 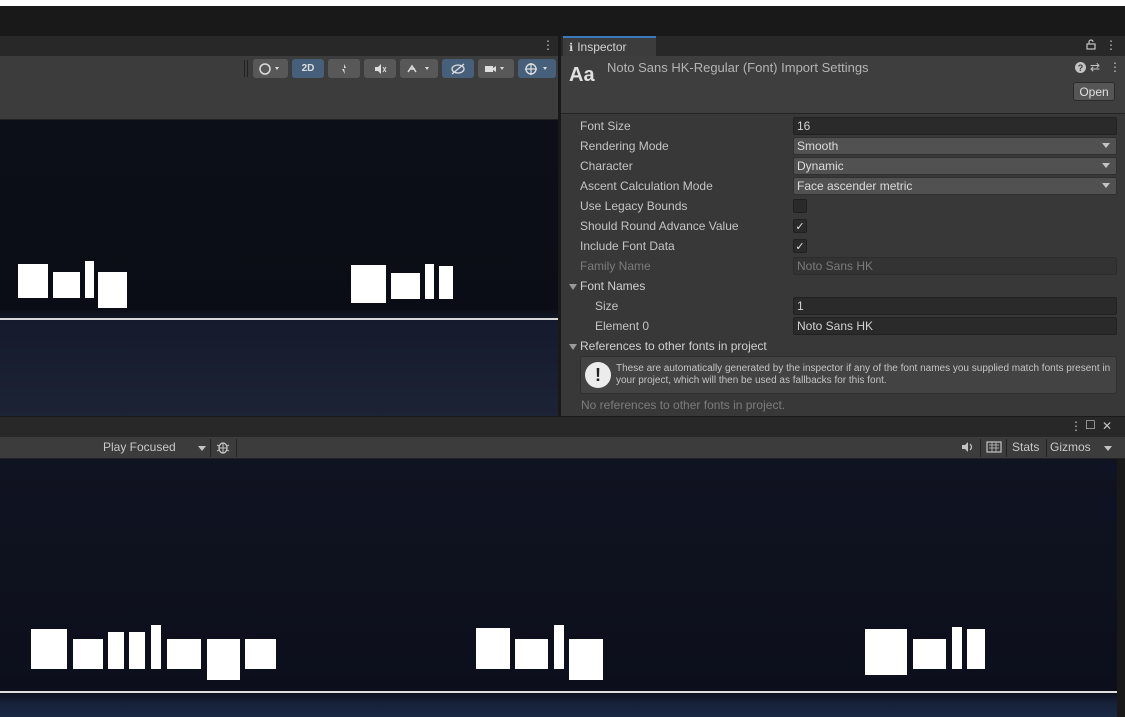 What do you see at coordinates (615, 266) in the screenshot?
I see `family-name-label: Family Name` at bounding box center [615, 266].